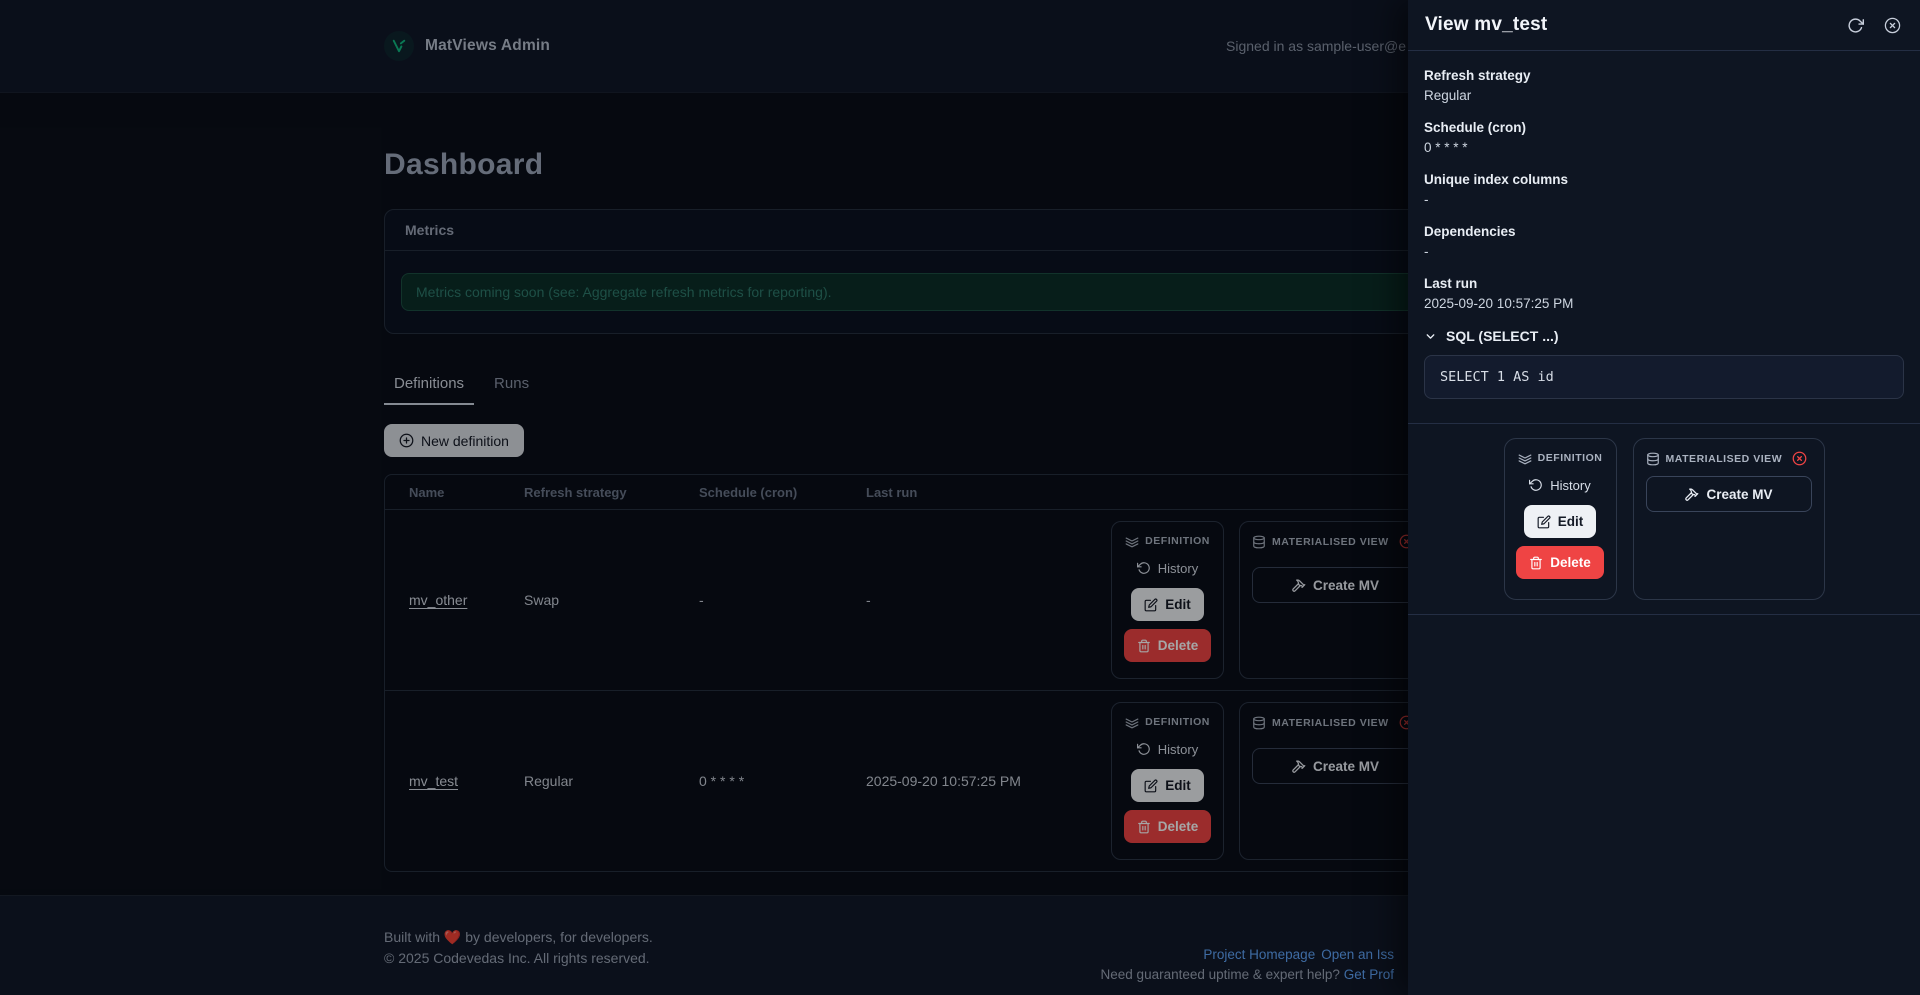  I want to click on drawer-header: View mv_test, so click(1664, 25).